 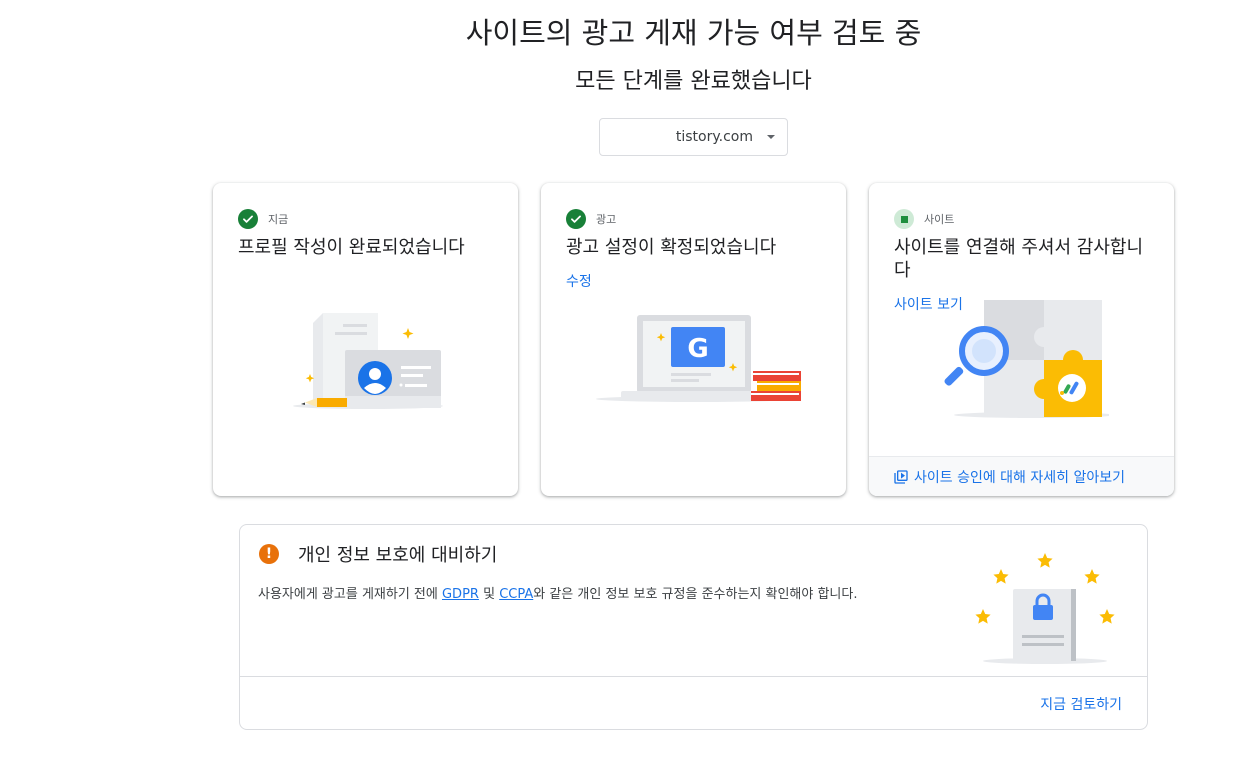 What do you see at coordinates (1045, 608) in the screenshot?
I see `lock-document-stars-illustration` at bounding box center [1045, 608].